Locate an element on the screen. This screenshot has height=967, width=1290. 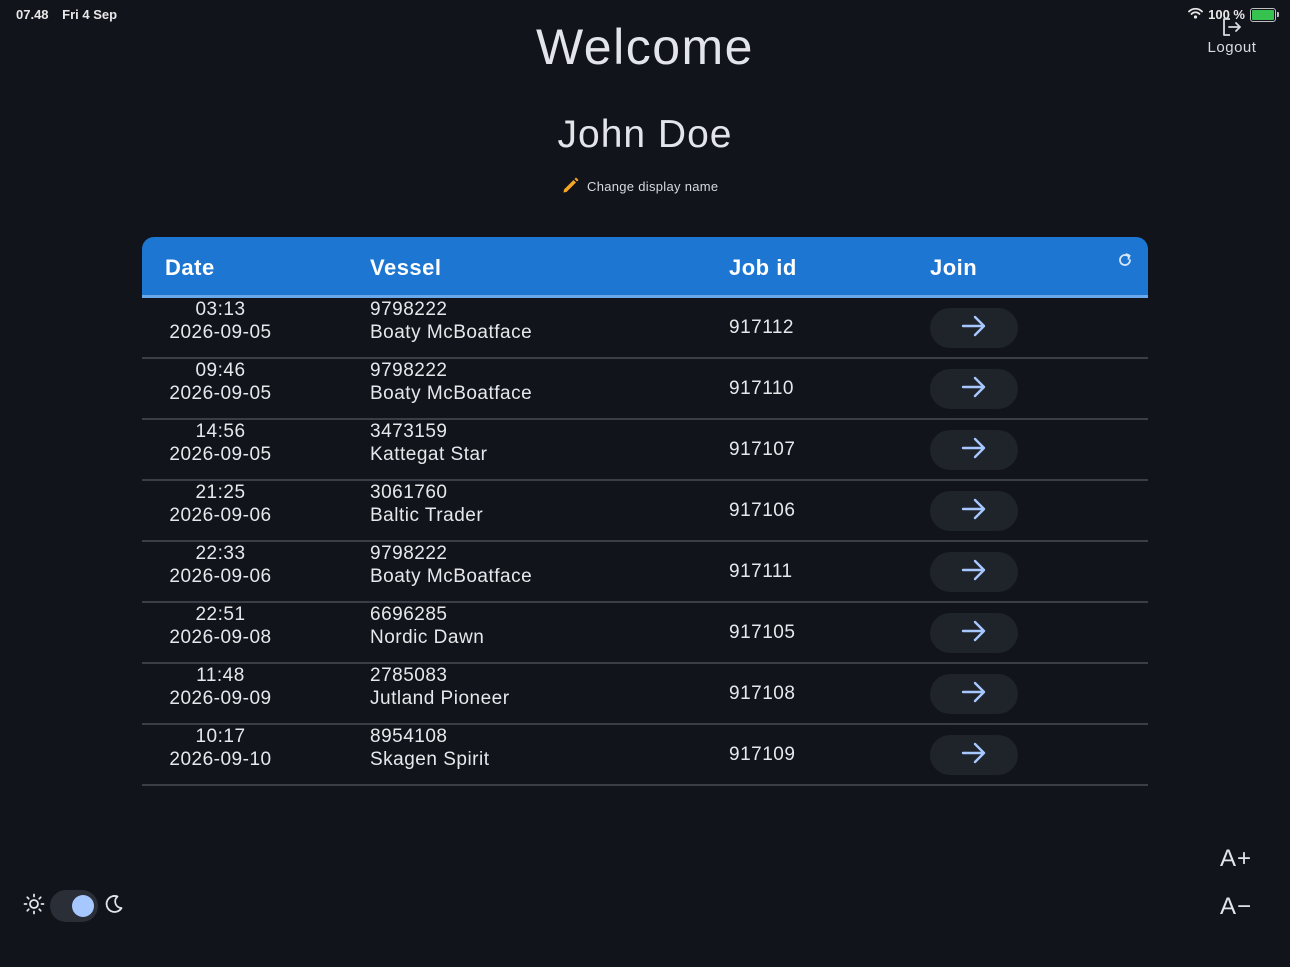
row-time: 09:46 is located at coordinates (220, 370).